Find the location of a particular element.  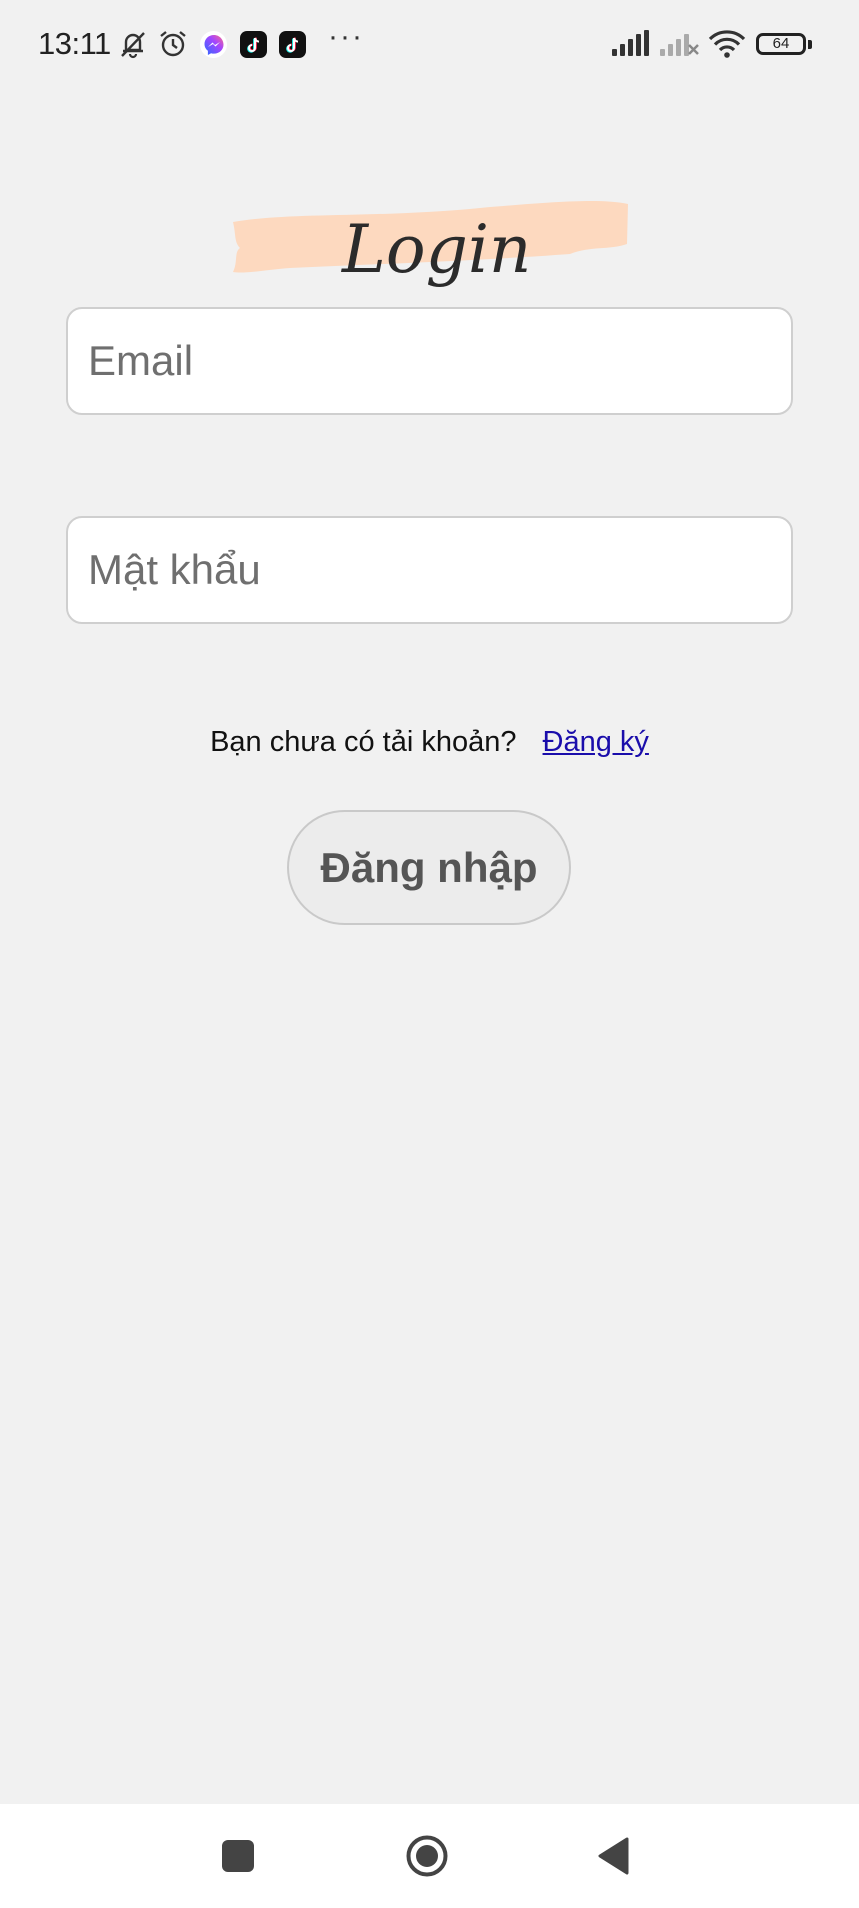

alarm-icon is located at coordinates (173, 44).